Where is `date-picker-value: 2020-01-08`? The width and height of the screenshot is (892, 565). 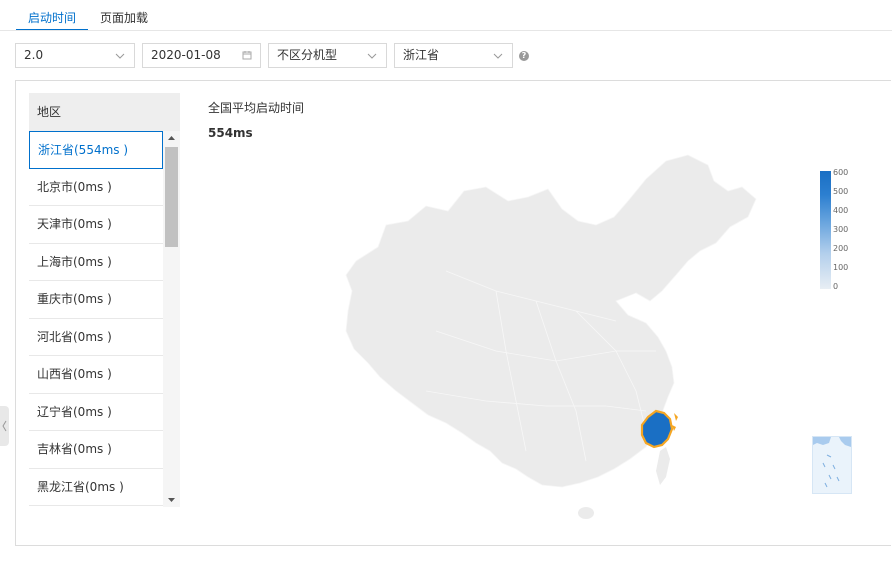
date-picker-value: 2020-01-08 is located at coordinates (186, 55).